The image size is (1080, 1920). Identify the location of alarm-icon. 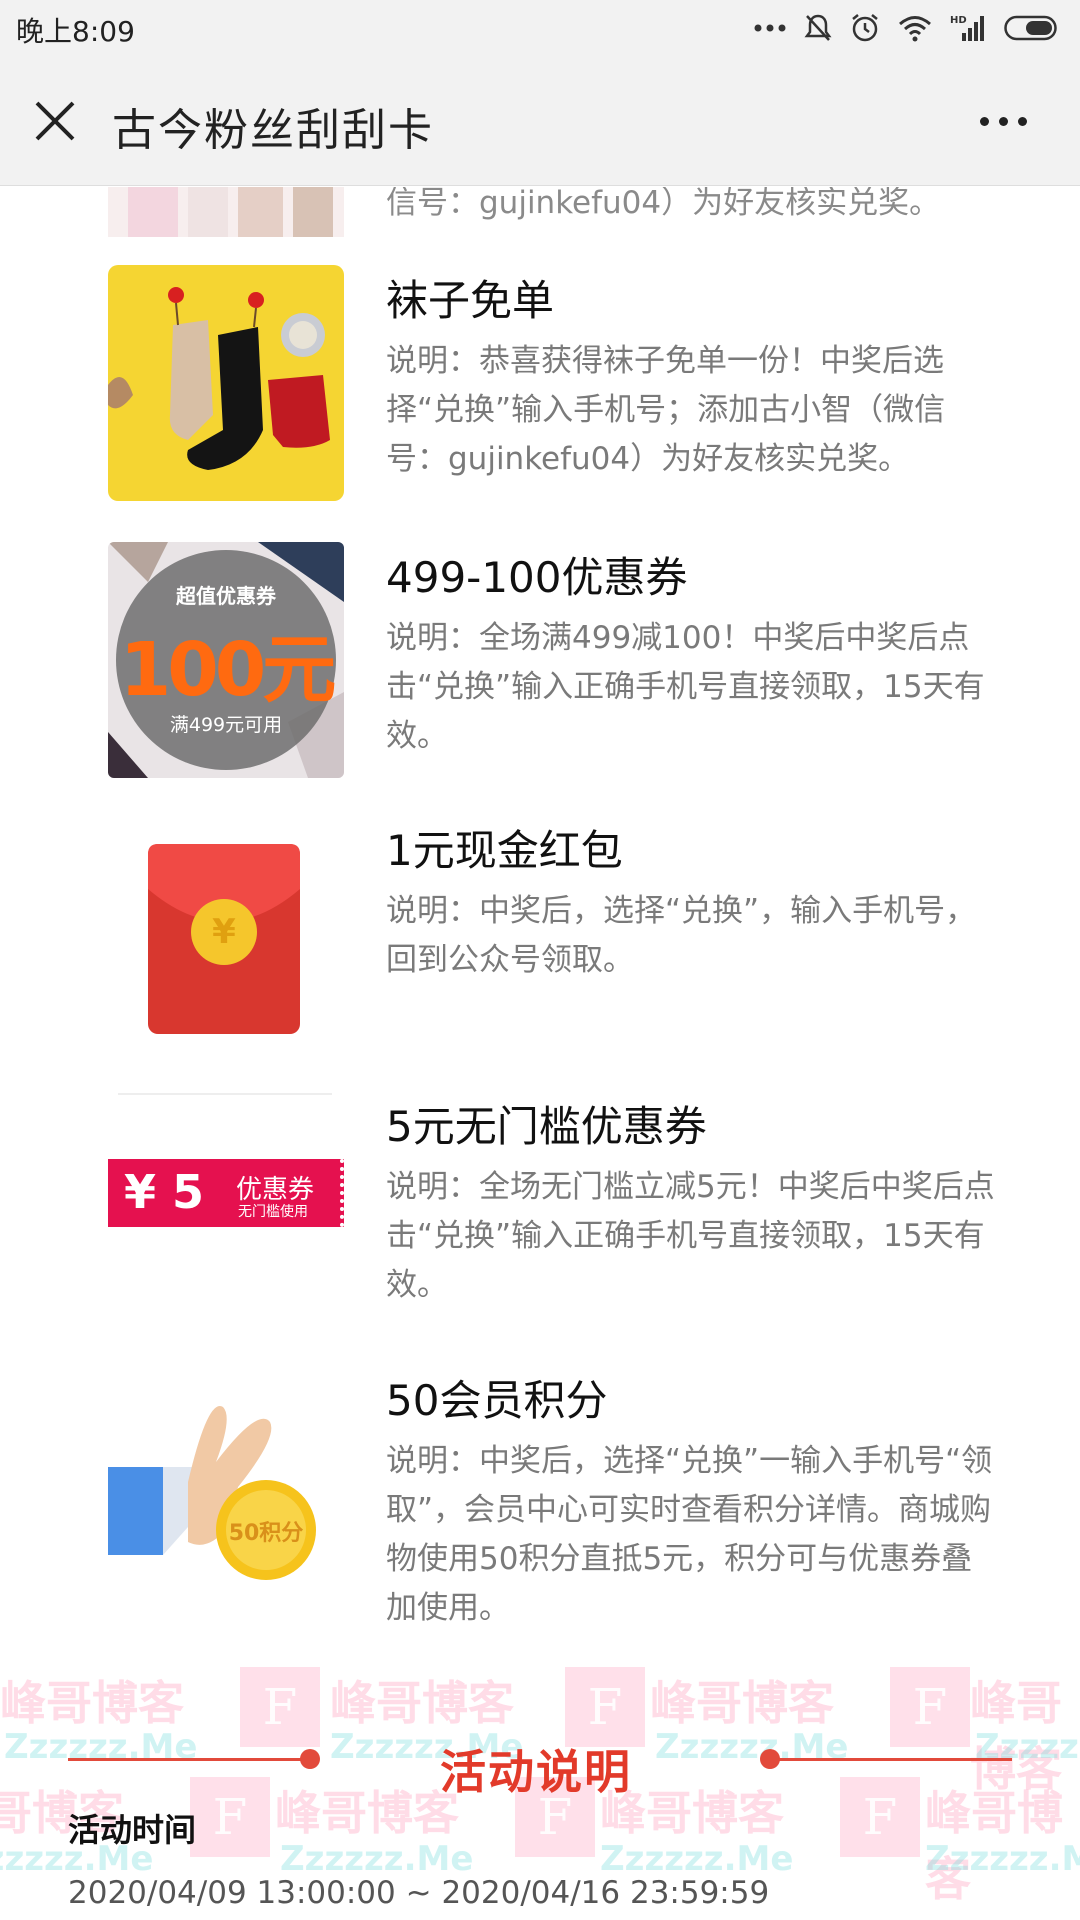
(865, 28).